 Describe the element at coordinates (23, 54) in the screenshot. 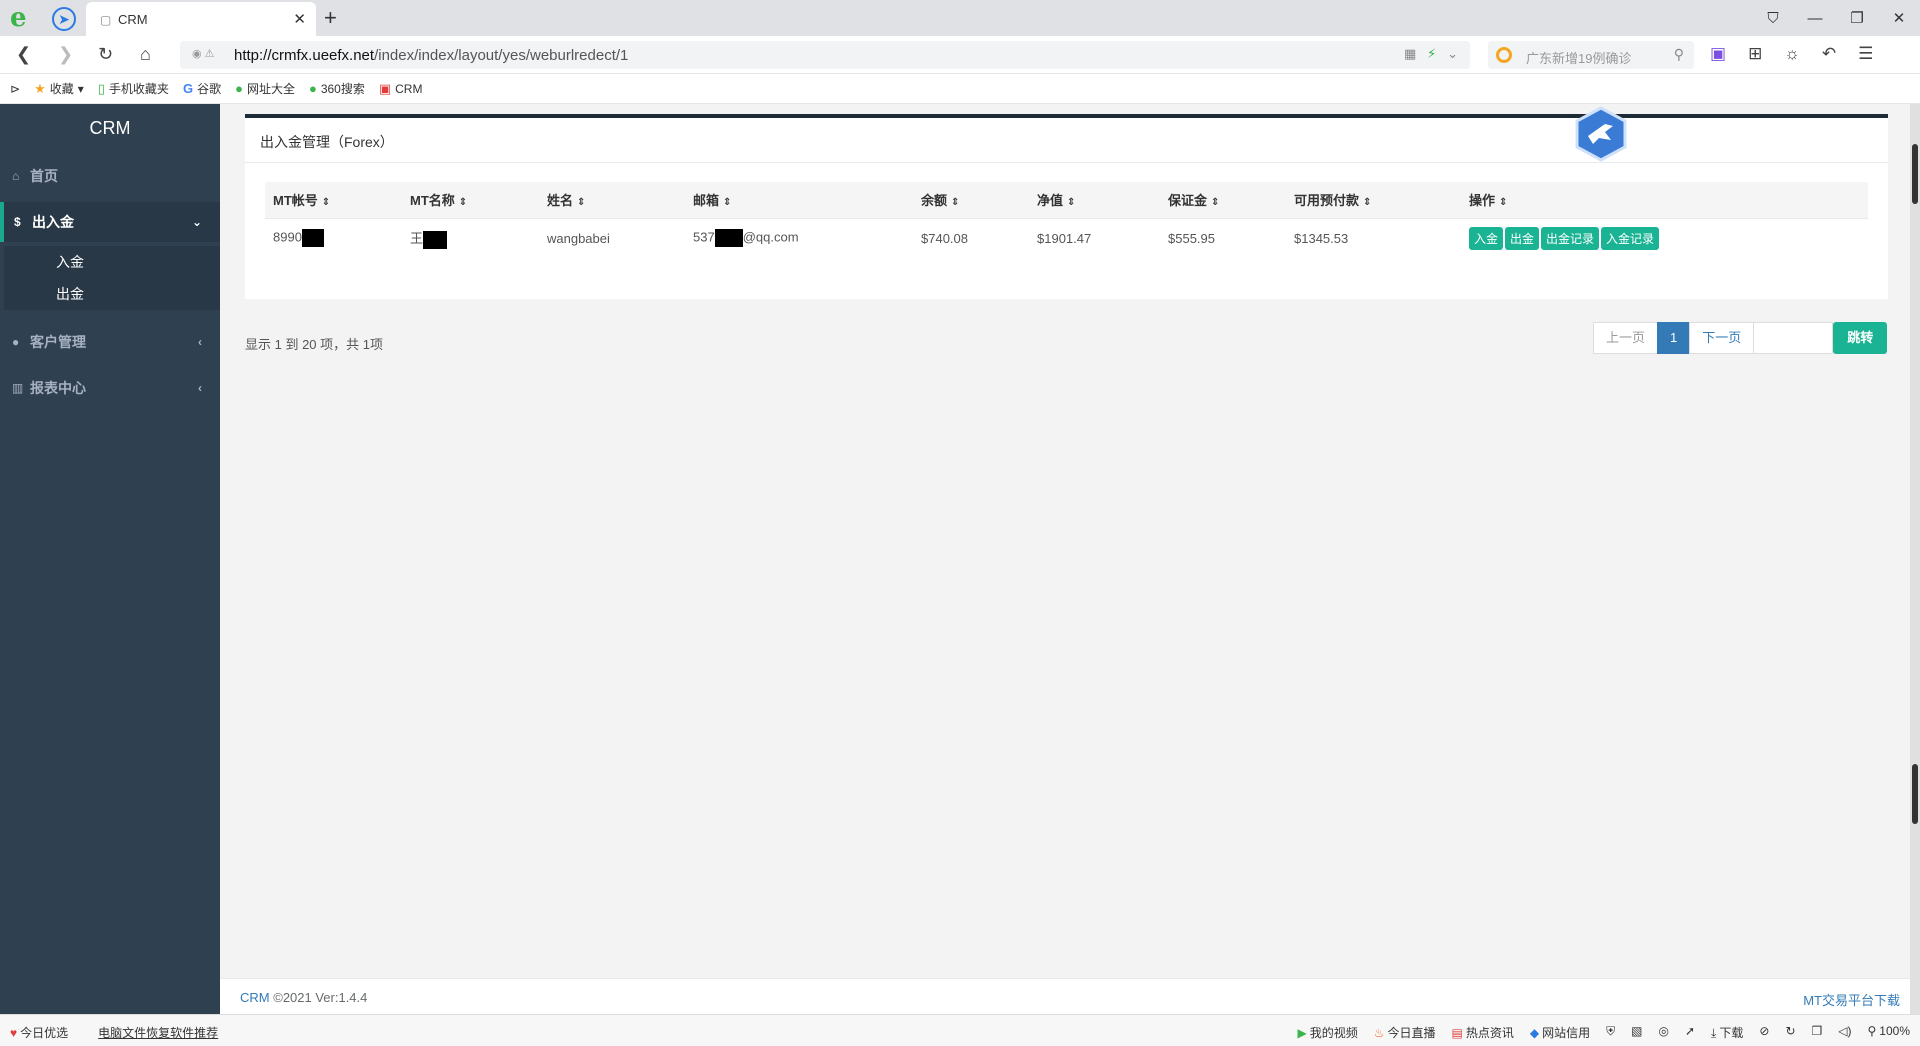

I see `back-icon: ❮` at that location.